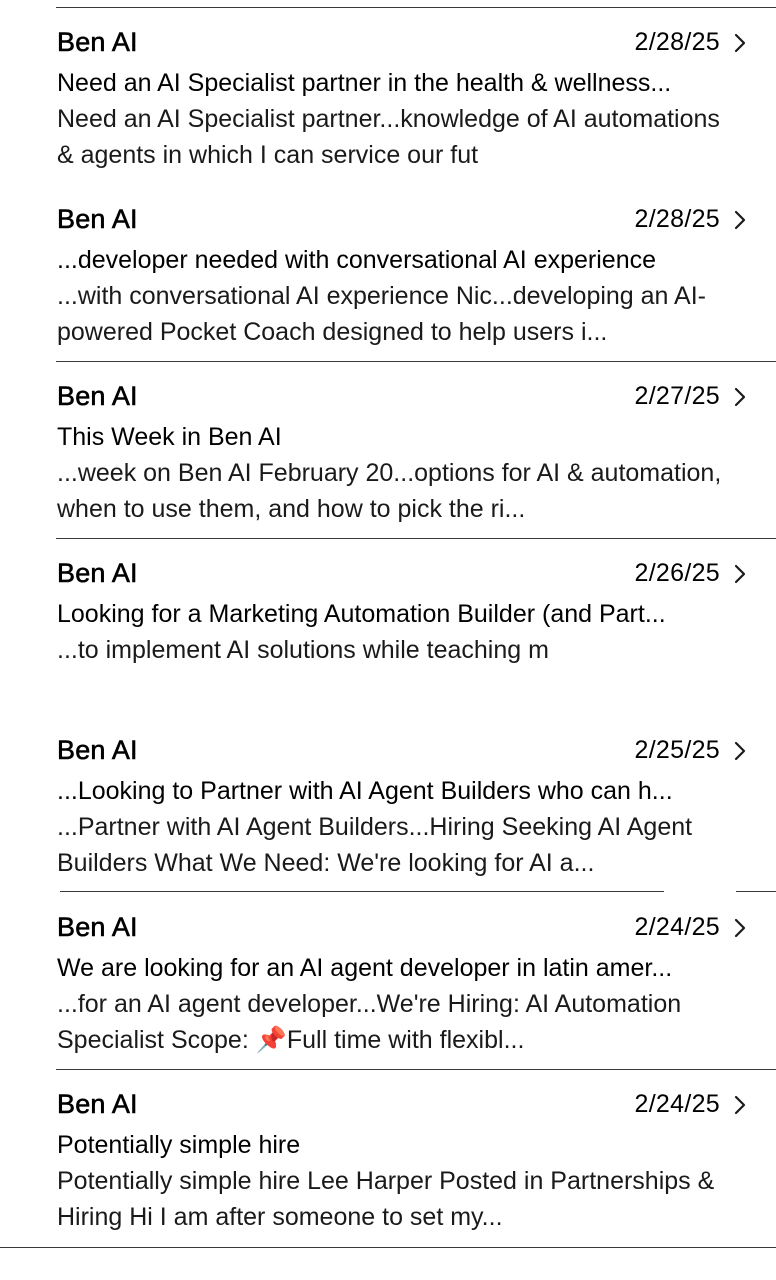 This screenshot has width=776, height=1280. Describe the element at coordinates (677, 573) in the screenshot. I see `message-date: 2/26/25` at that location.